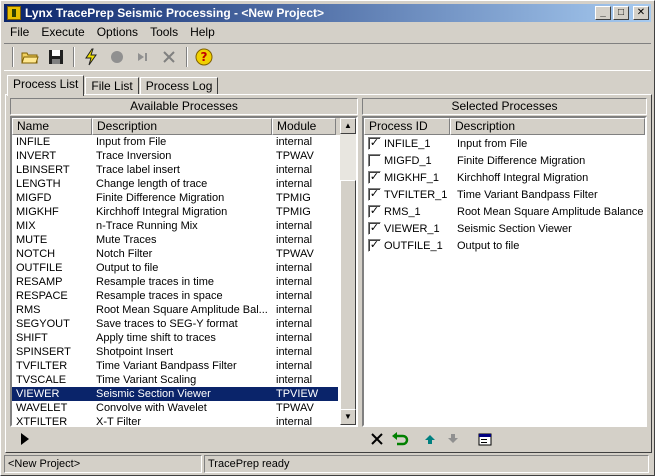  Describe the element at coordinates (504, 106) in the screenshot. I see `selected-processes-header: Selected Processes` at that location.